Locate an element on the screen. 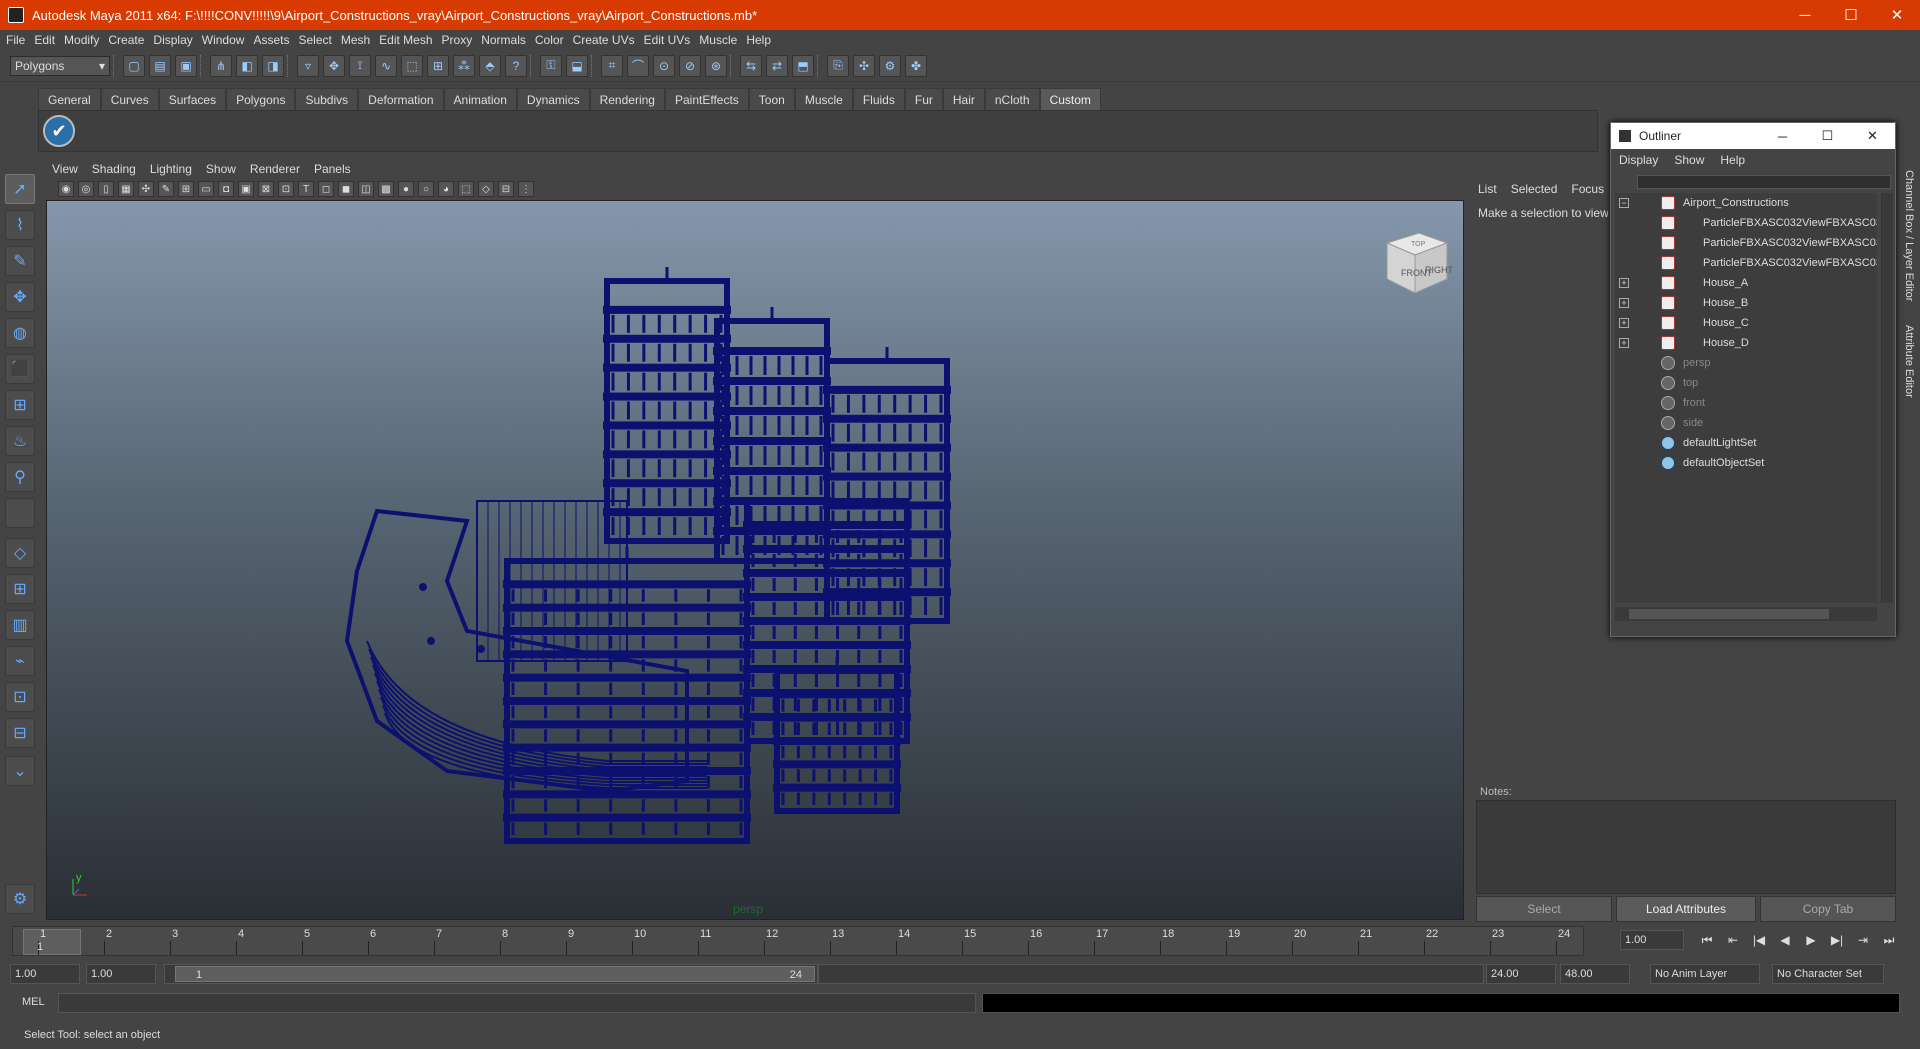 Image resolution: width=1920 pixels, height=1049 pixels. camera-attributes-icon: ◎ is located at coordinates (86, 189).